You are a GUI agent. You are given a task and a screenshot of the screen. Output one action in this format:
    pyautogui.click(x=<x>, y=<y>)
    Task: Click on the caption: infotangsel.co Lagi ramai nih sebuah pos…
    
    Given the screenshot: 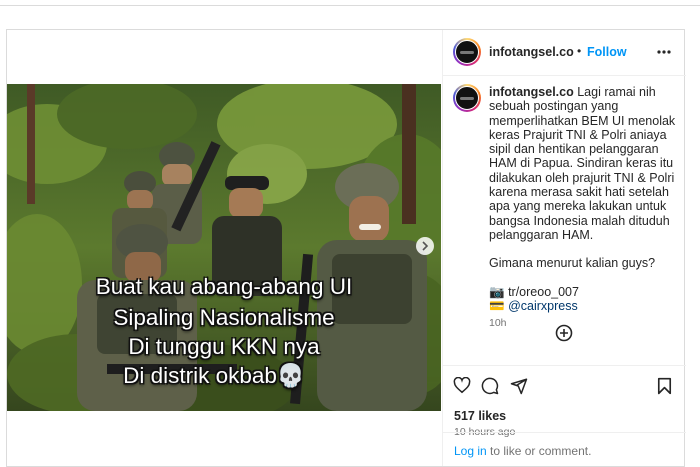 What is the action you would take?
    pyautogui.click(x=584, y=207)
    